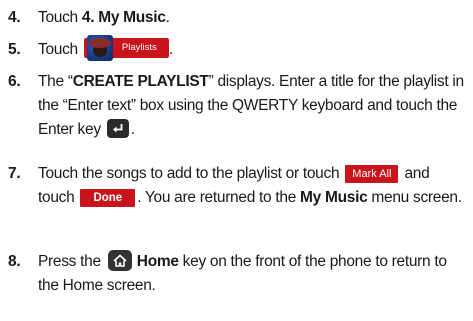  What do you see at coordinates (253, 48) in the screenshot?
I see `step-text: Touch Playlists.` at bounding box center [253, 48].